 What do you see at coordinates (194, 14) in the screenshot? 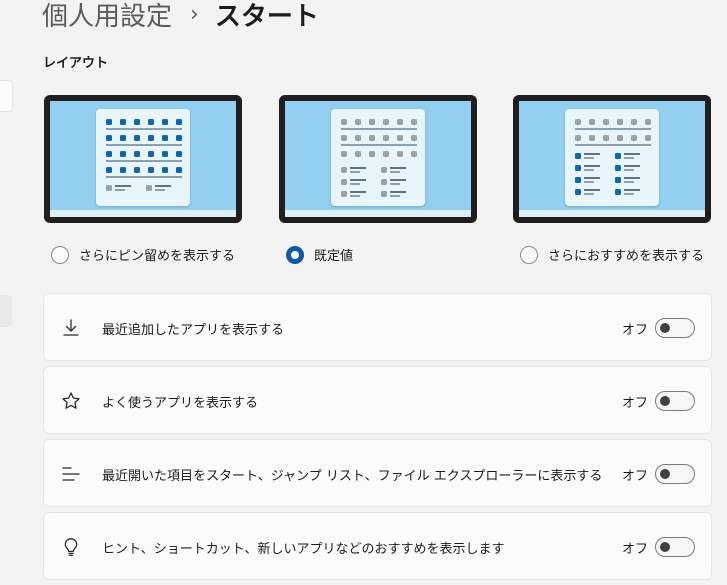
I see `chevron-right-icon: ›` at bounding box center [194, 14].